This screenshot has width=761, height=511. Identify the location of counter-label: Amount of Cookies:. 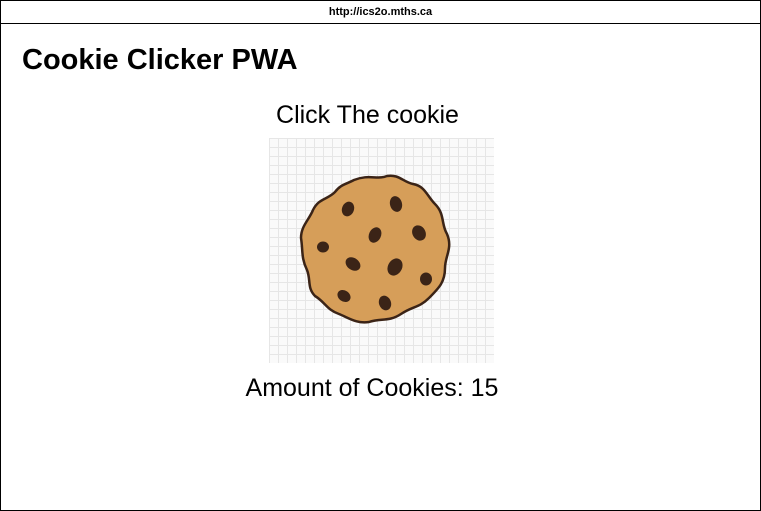
(358, 388).